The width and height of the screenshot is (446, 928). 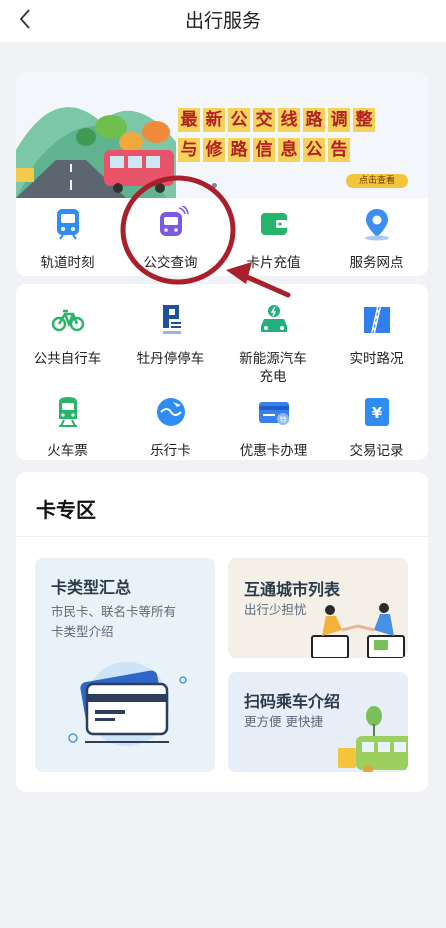 I want to click on carousel-dot-active, so click(x=214, y=185).